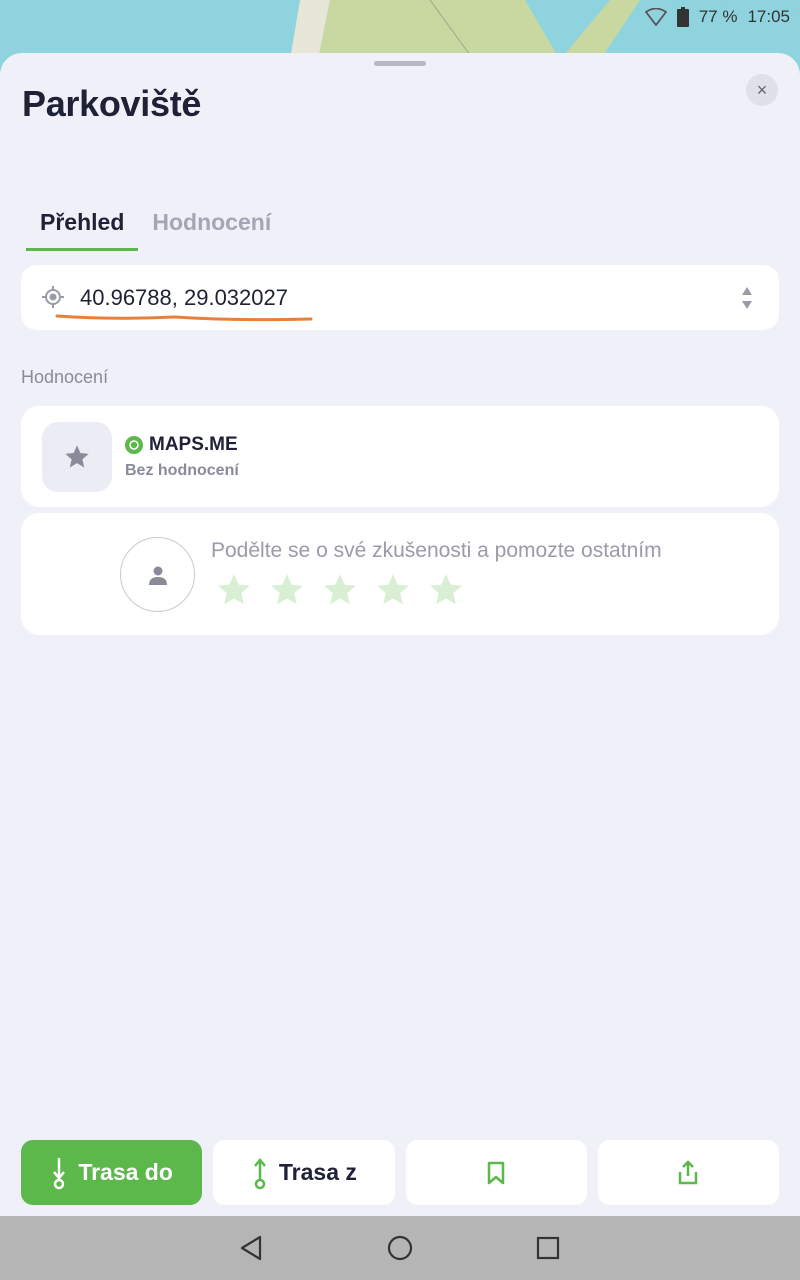 The image size is (800, 1280). Describe the element at coordinates (287, 590) in the screenshot. I see `star-2-icon` at that location.